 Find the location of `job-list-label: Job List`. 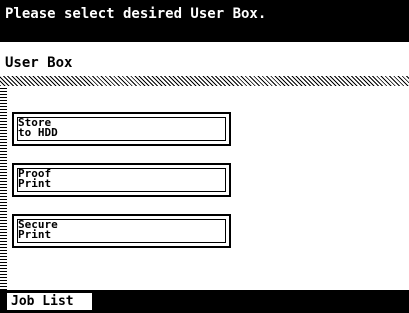

job-list-label: Job List is located at coordinates (42, 301).